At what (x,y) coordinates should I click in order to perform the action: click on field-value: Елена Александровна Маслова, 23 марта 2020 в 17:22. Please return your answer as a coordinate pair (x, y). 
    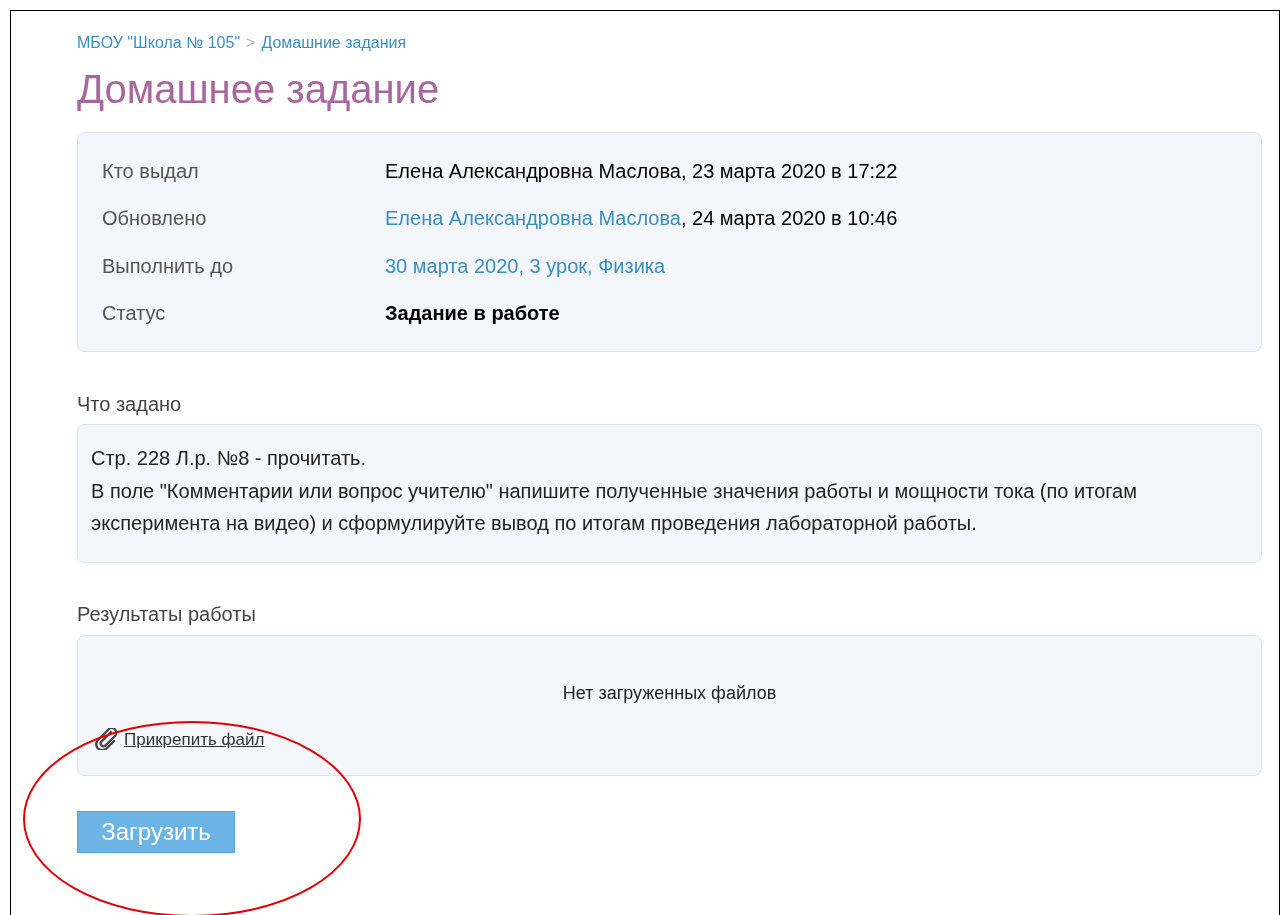
    Looking at the image, I should click on (641, 171).